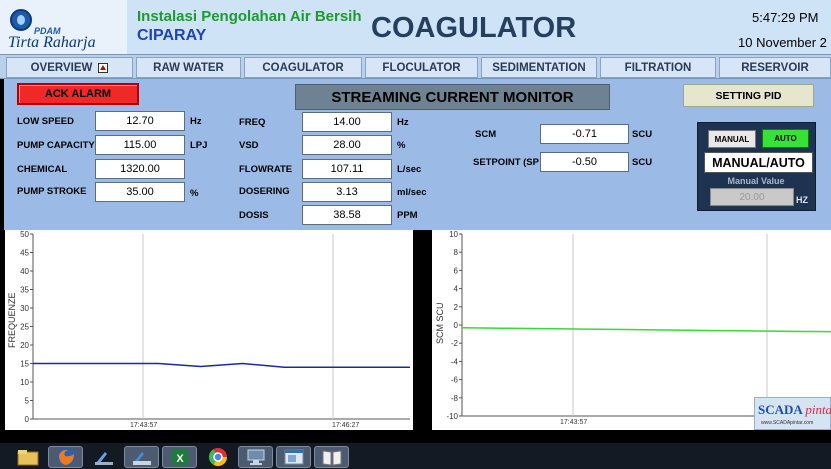  Describe the element at coordinates (642, 162) in the screenshot. I see `setpoint-unit: SCU` at that location.